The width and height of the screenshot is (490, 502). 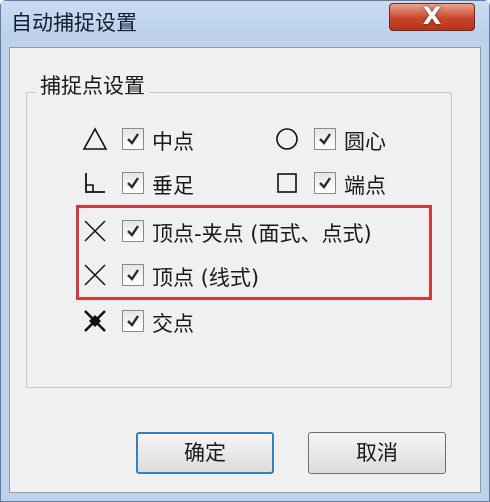 What do you see at coordinates (173, 324) in the screenshot?
I see `intersection-label: 交点` at bounding box center [173, 324].